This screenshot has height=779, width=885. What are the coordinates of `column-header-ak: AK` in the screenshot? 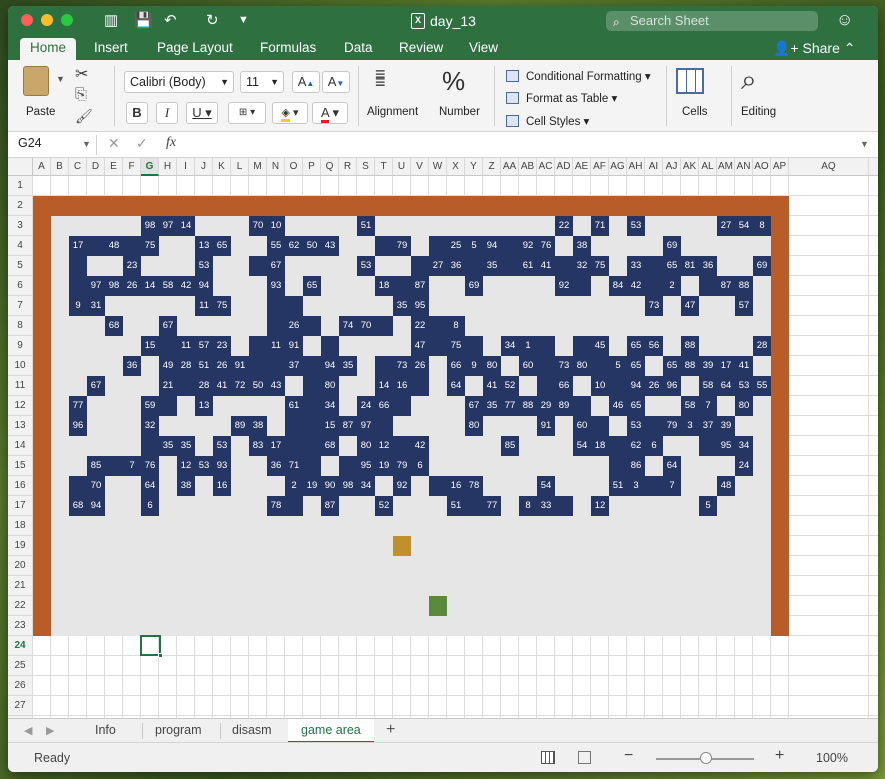 It's located at (690, 167).